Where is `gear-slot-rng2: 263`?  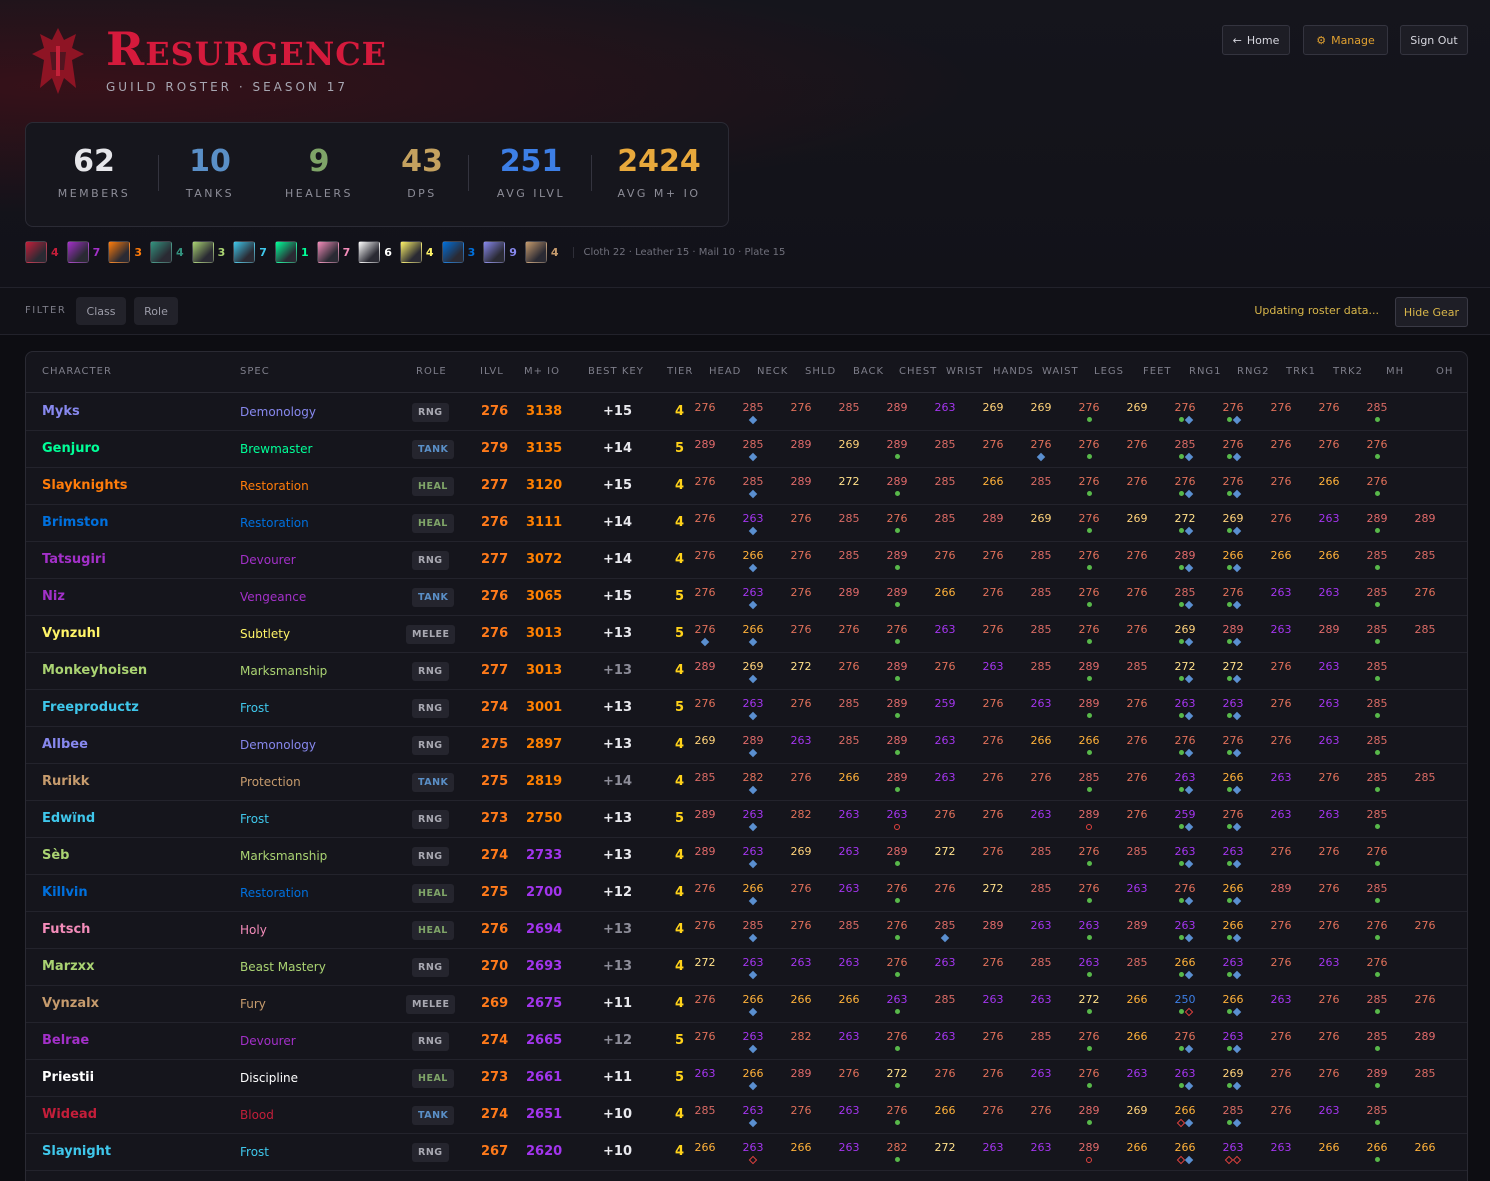
gear-slot-rng2: 263 is located at coordinates (1233, 857).